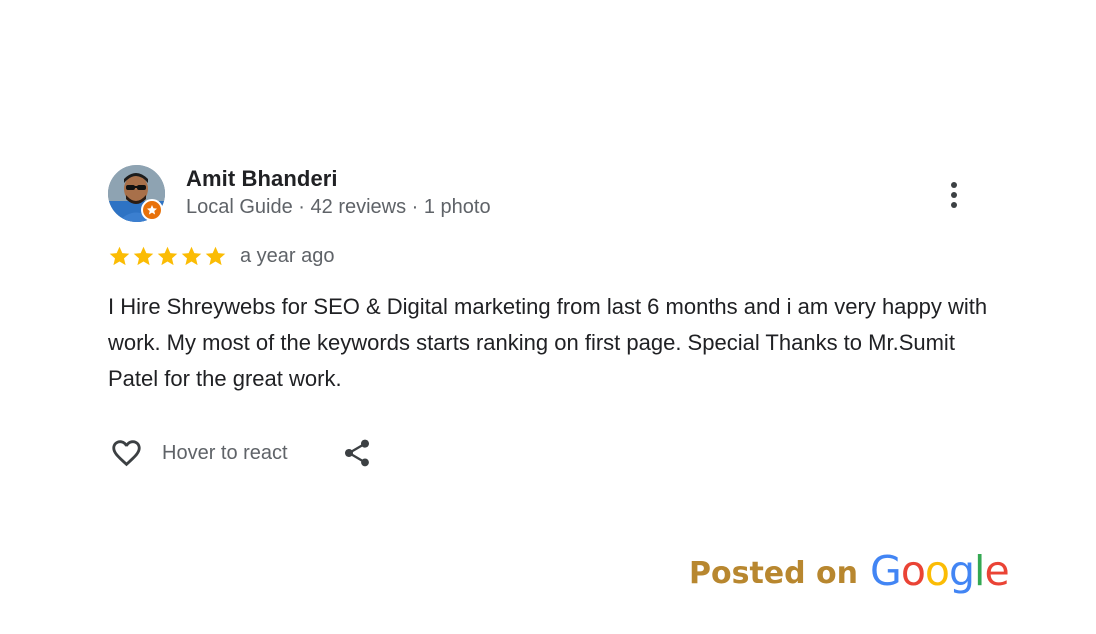  What do you see at coordinates (954, 195) in the screenshot?
I see `more-options-button` at bounding box center [954, 195].